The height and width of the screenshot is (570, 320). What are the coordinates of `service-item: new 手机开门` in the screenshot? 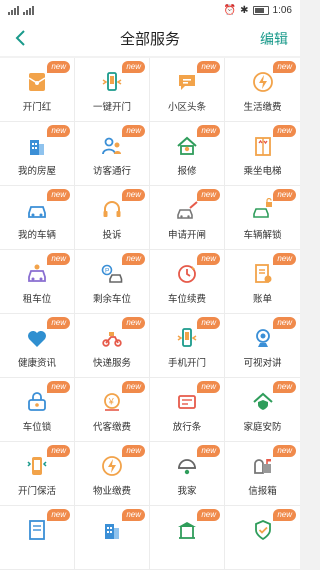 It's located at (187, 346).